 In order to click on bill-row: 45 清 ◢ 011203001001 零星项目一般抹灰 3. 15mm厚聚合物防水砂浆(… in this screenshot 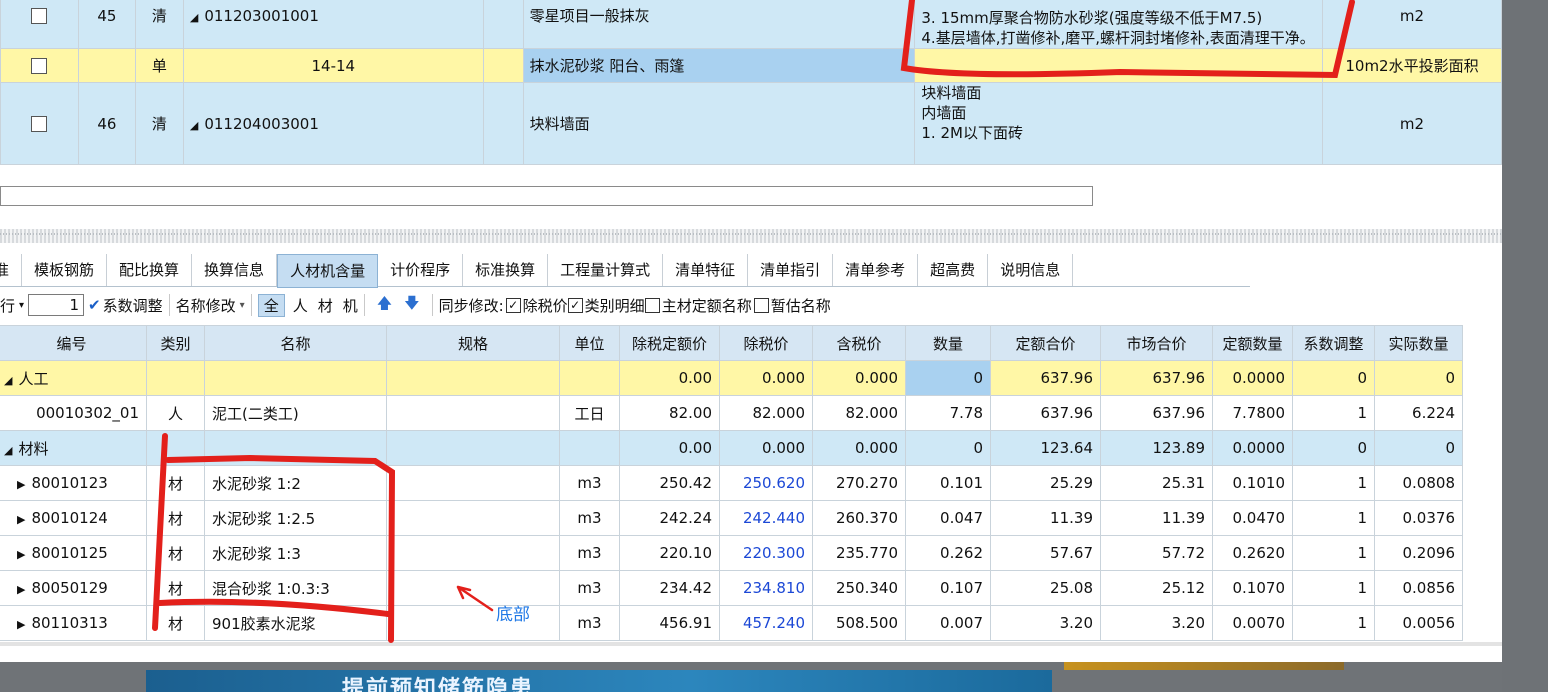, I will do `click(751, 24)`.